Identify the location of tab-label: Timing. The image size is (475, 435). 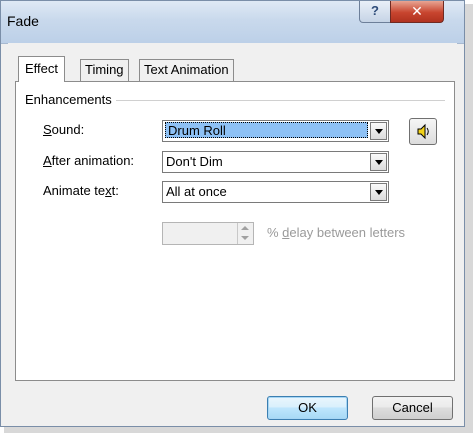
(104, 69).